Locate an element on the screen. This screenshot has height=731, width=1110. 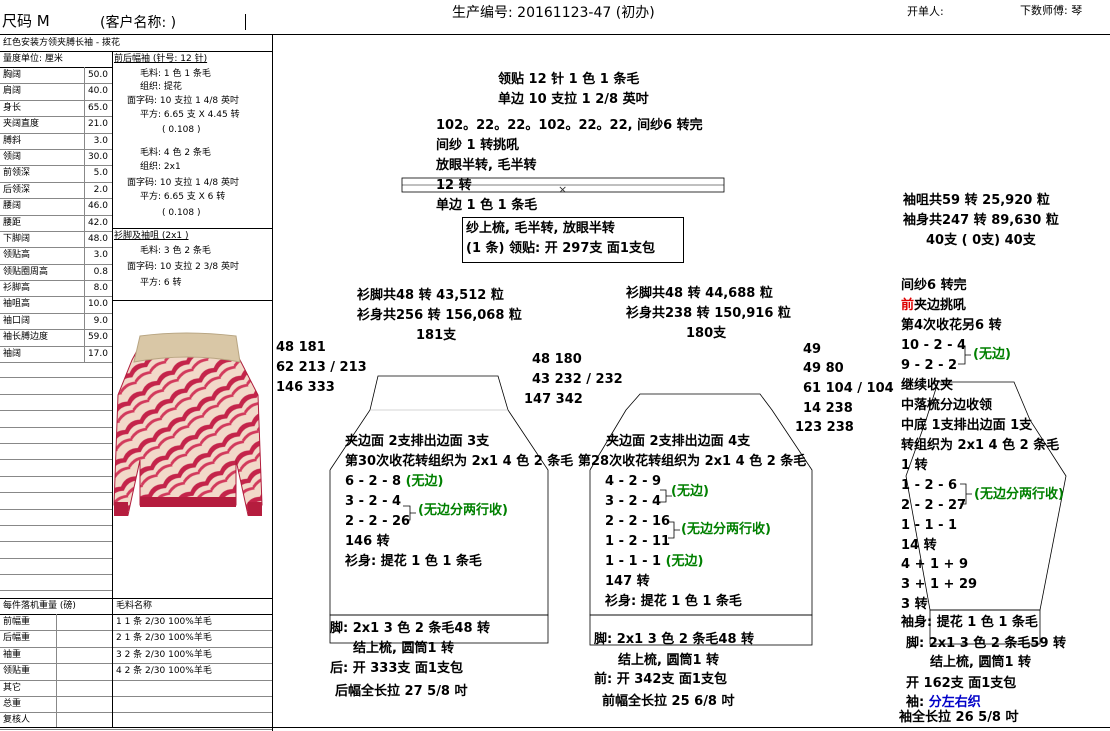
sleeve-summary-2: 袖身共247 转 89,630 粒 is located at coordinates (981, 220).